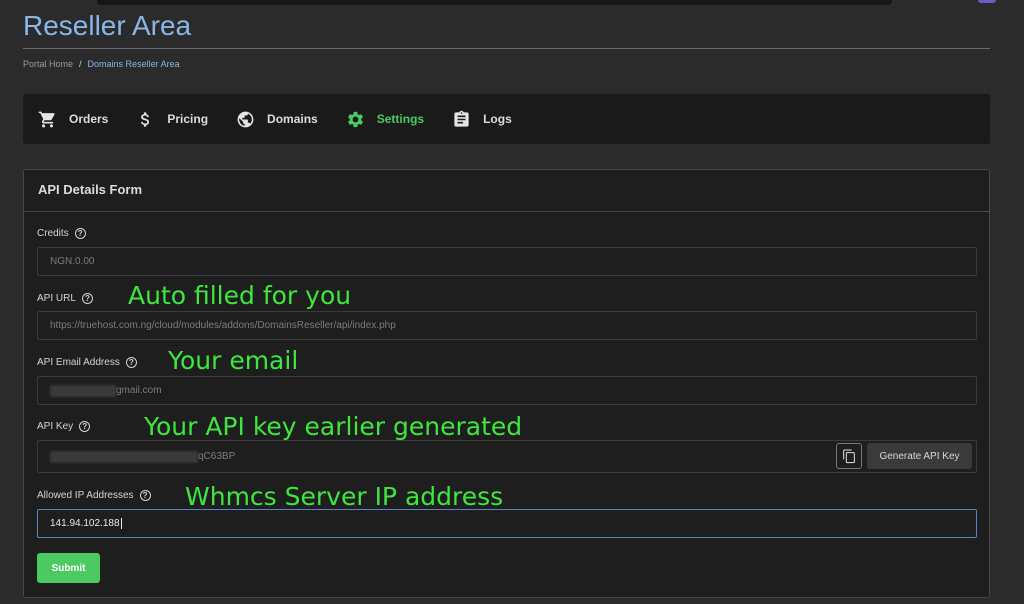  I want to click on nav-item-logs: Logs, so click(482, 119).